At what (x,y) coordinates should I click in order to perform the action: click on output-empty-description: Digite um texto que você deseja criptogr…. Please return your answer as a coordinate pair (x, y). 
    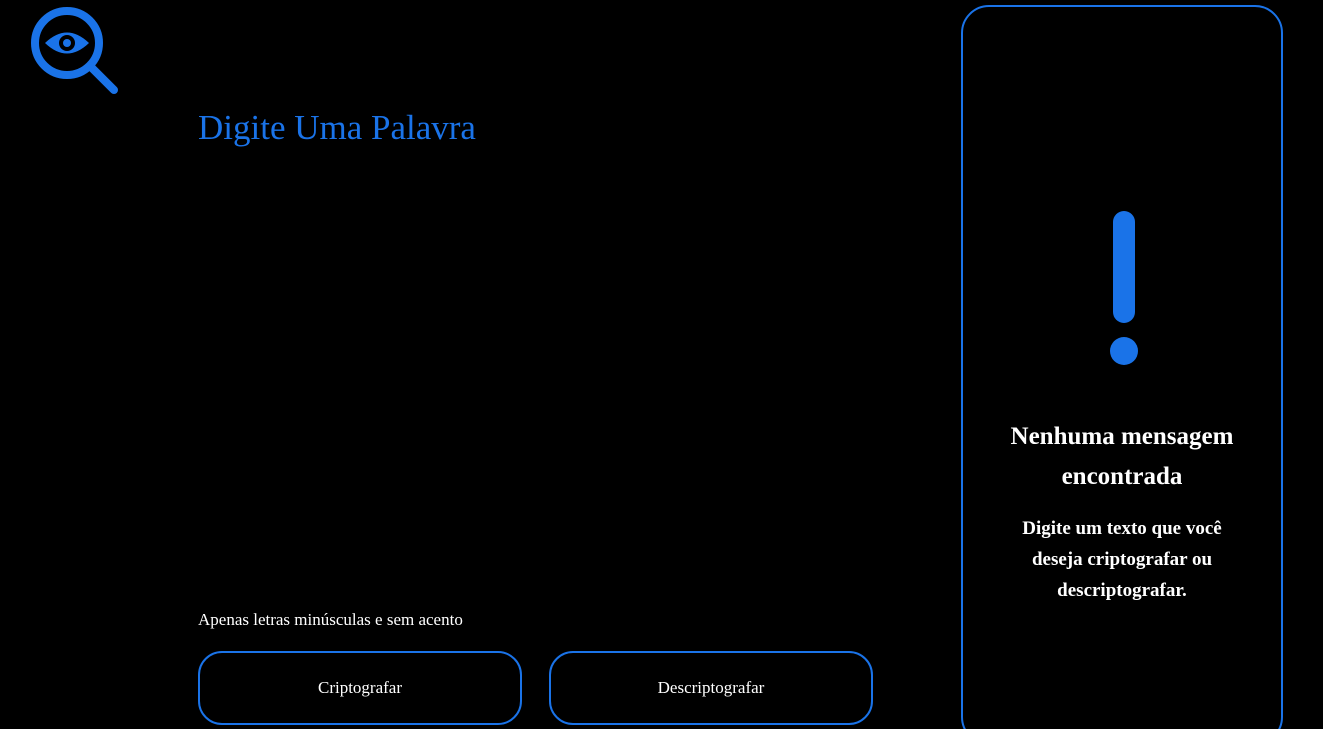
    Looking at the image, I should click on (1122, 559).